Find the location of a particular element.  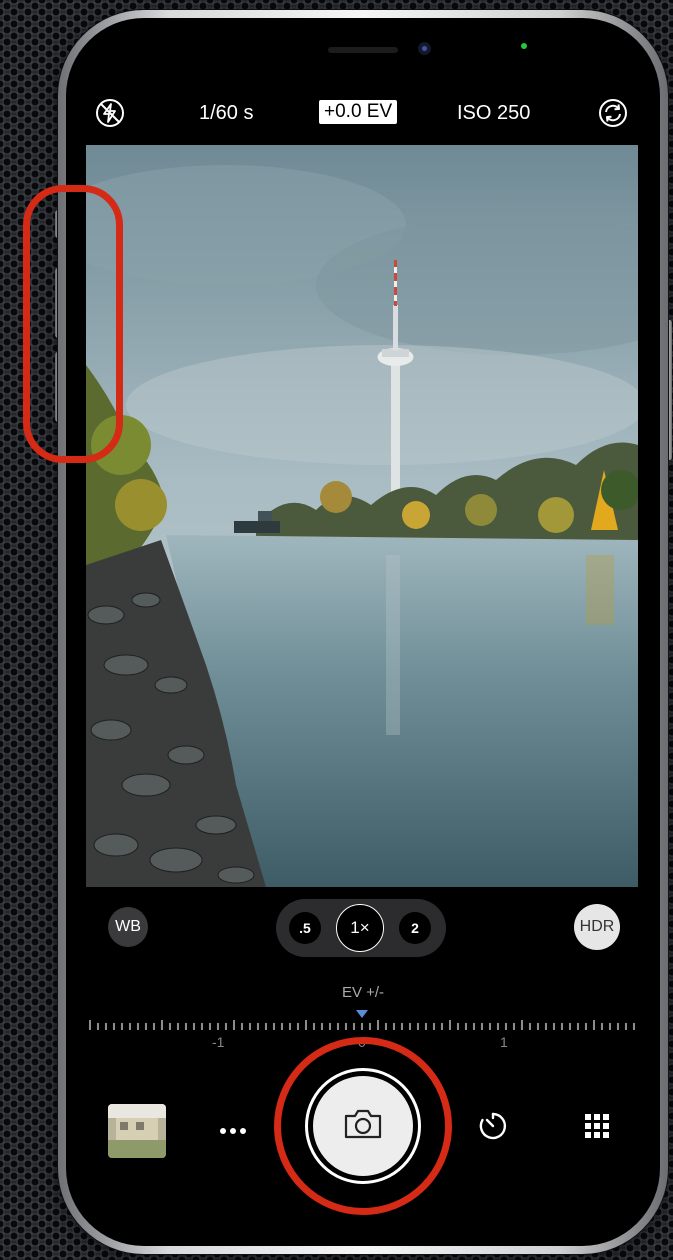

shutter-speed-value: 1/60 s is located at coordinates (226, 113).